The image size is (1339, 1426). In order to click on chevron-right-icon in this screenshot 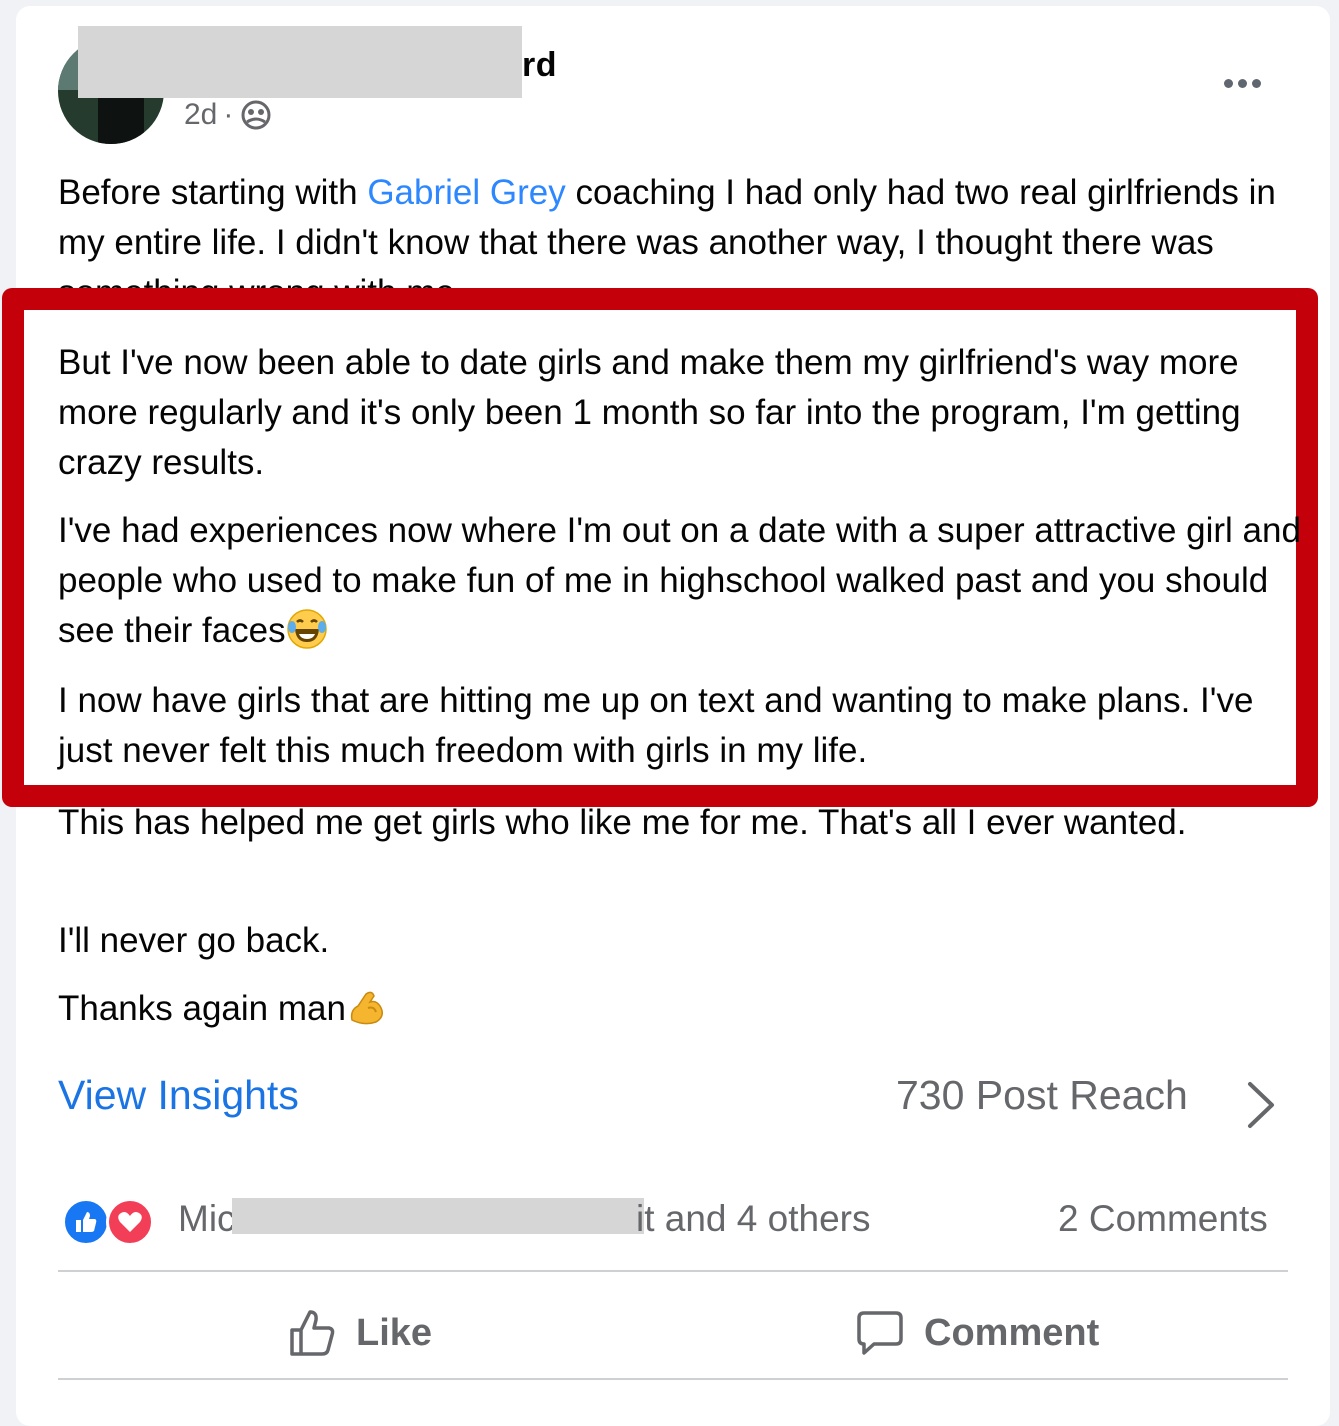, I will do `click(1261, 1105)`.